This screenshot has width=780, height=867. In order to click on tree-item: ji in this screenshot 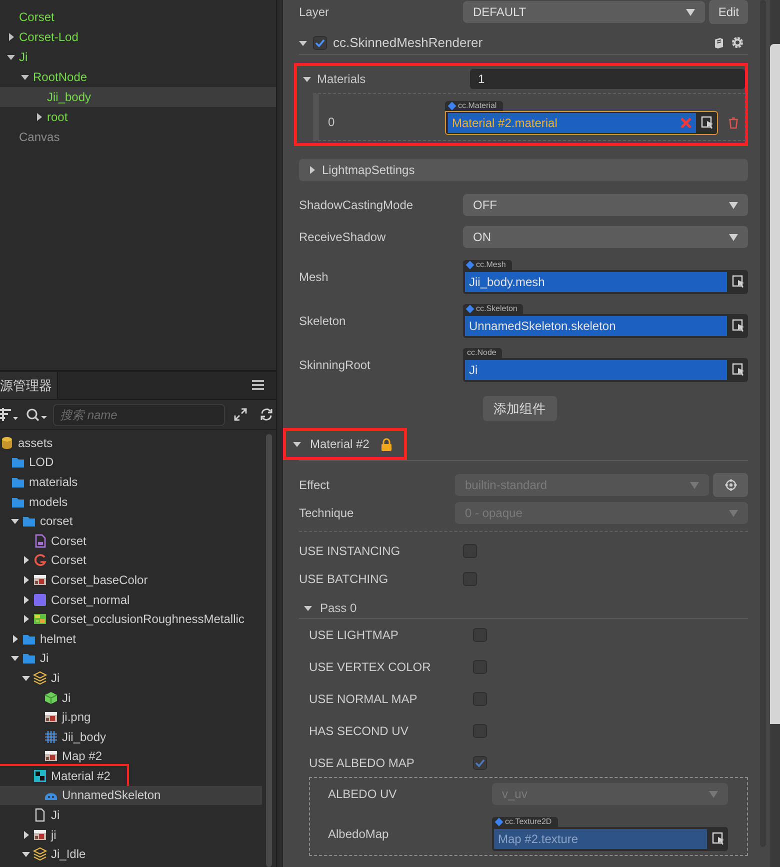, I will do `click(131, 834)`.